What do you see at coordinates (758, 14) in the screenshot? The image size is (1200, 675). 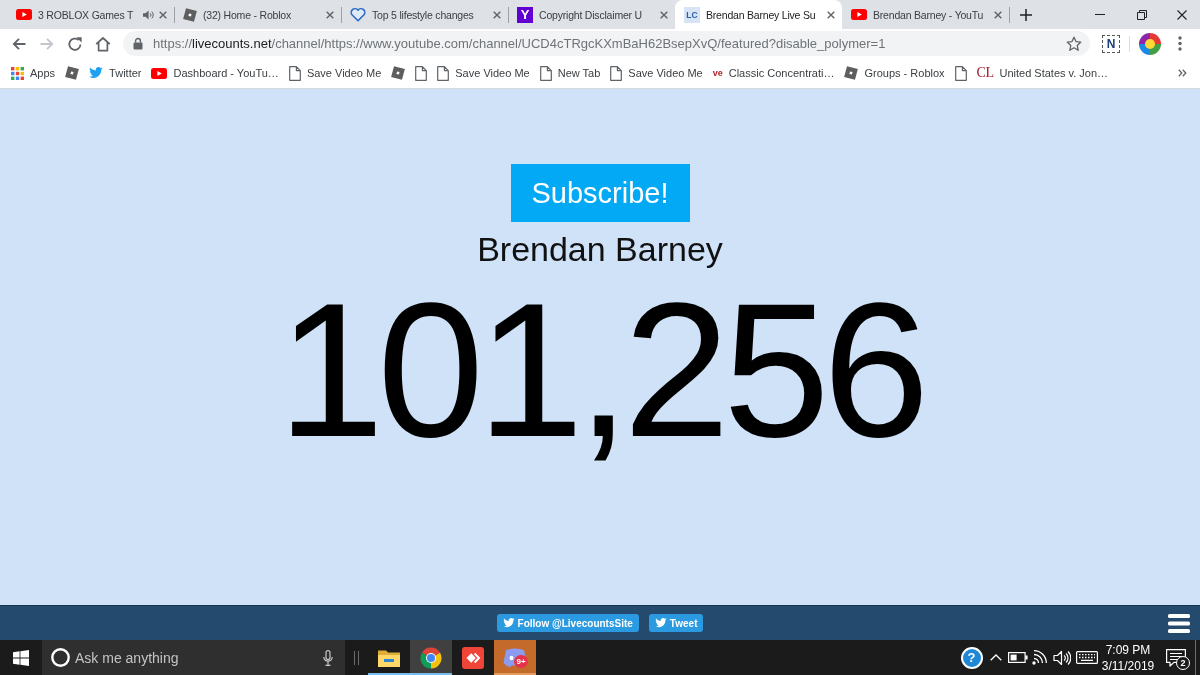 I see `browser-tab: LC Brendan Barney Live Su` at bounding box center [758, 14].